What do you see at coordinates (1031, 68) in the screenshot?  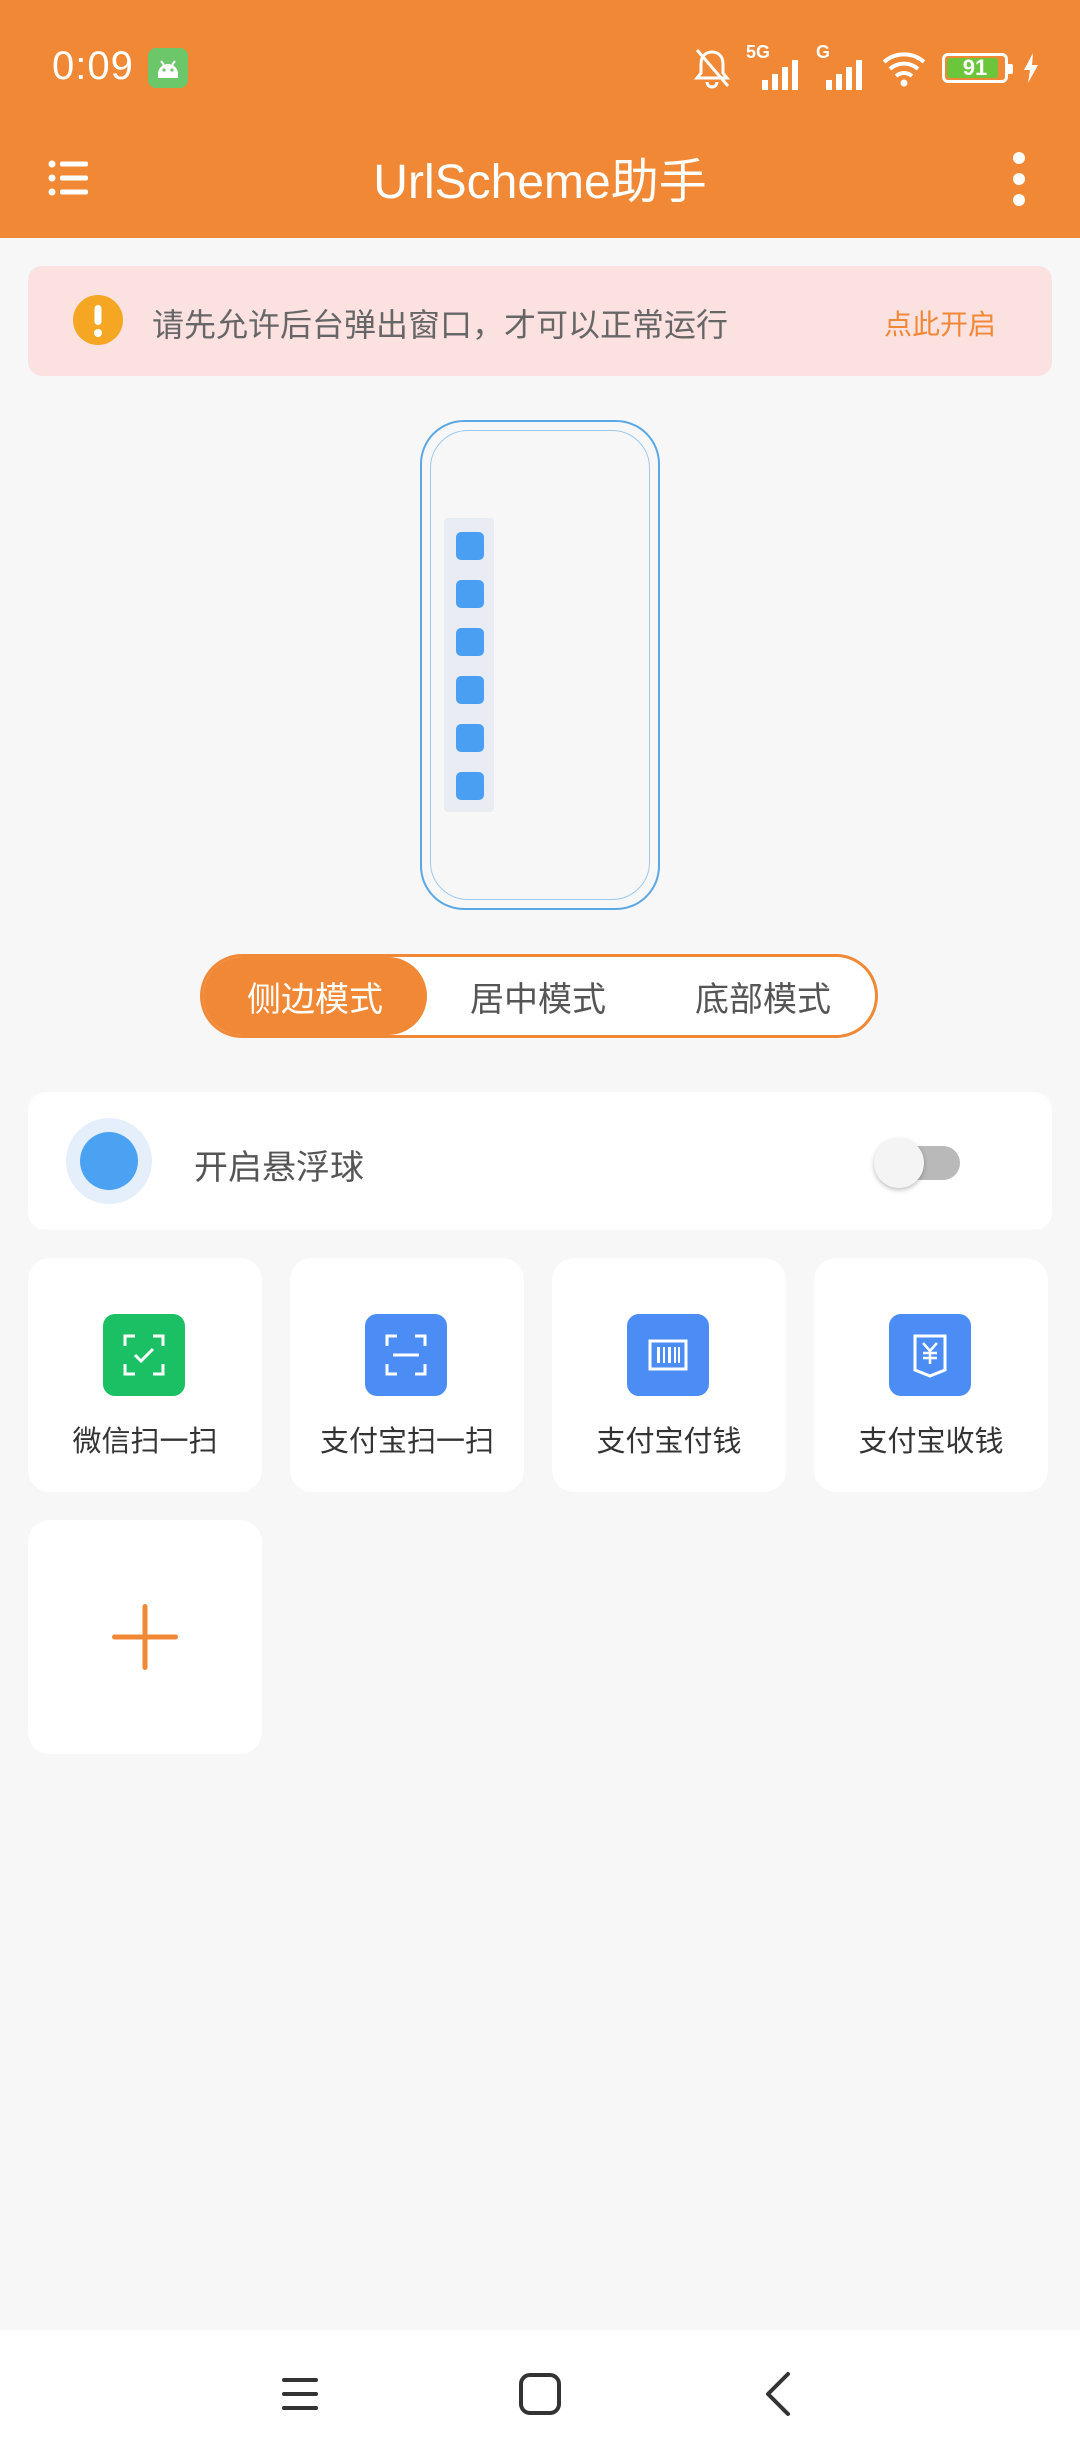 I see `charging-icon` at bounding box center [1031, 68].